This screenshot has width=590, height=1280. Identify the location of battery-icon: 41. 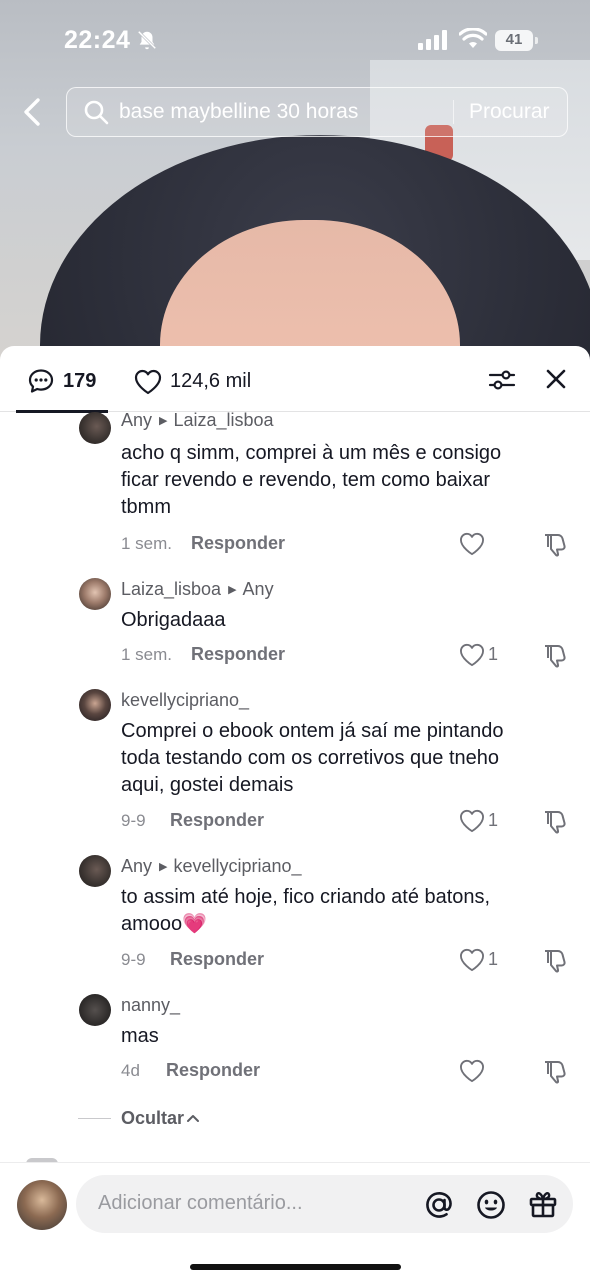
(517, 40).